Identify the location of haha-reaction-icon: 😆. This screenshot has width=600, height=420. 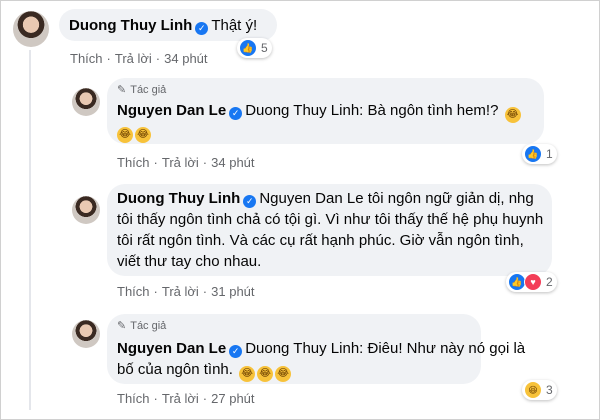
(533, 390).